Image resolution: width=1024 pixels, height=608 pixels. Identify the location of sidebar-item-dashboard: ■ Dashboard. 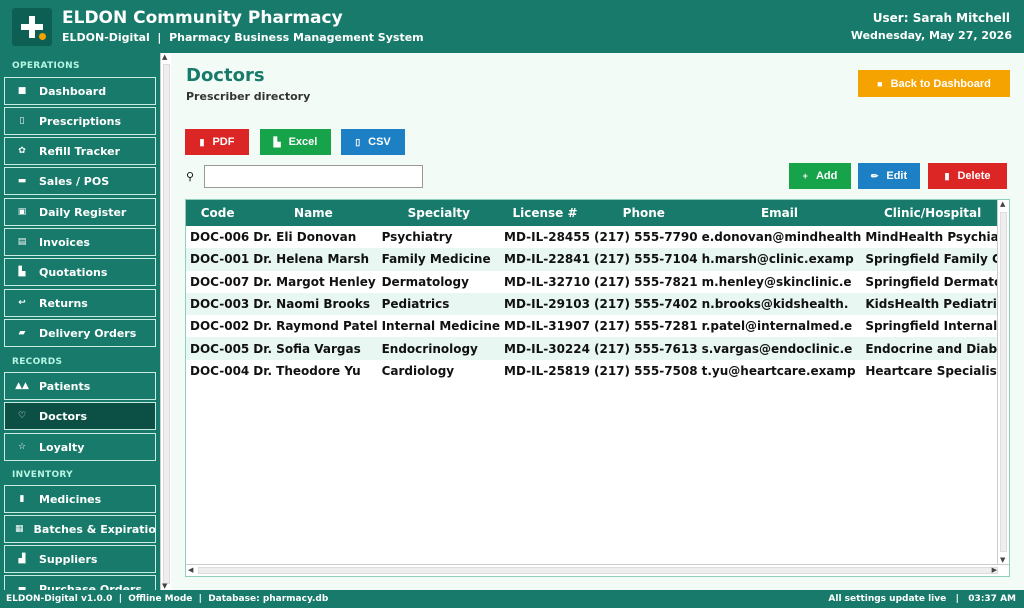
(80, 91).